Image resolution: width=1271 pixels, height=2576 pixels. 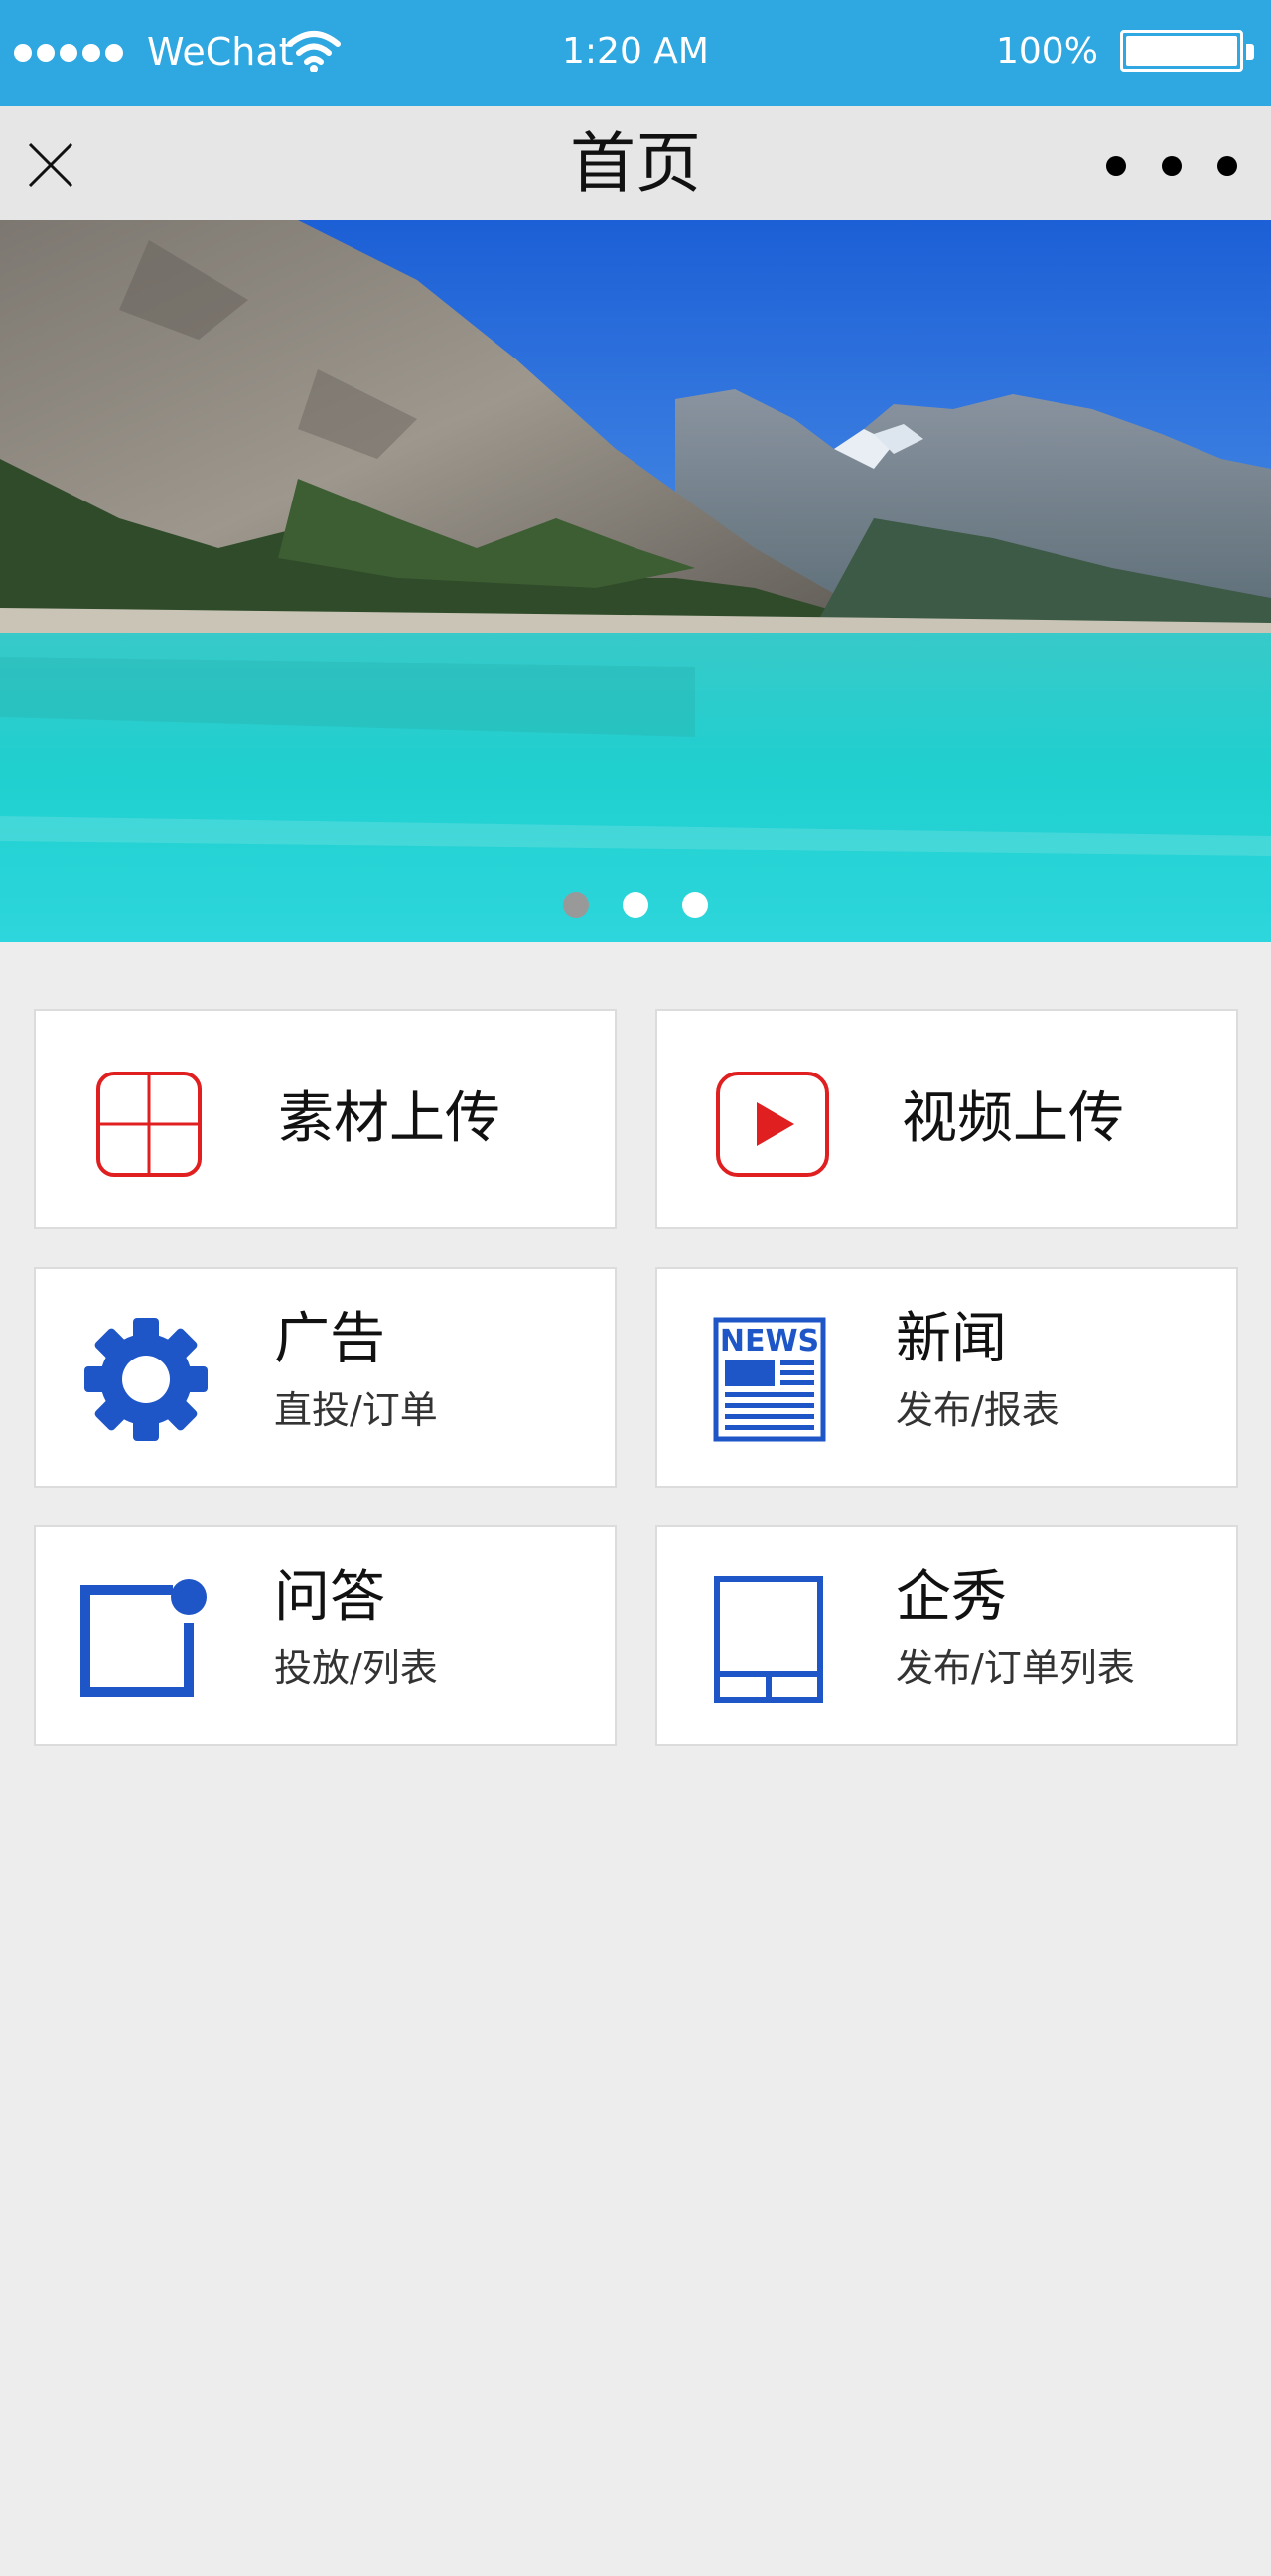 What do you see at coordinates (635, 53) in the screenshot?
I see `status-bar: WeChat 1:20 AM 100%` at bounding box center [635, 53].